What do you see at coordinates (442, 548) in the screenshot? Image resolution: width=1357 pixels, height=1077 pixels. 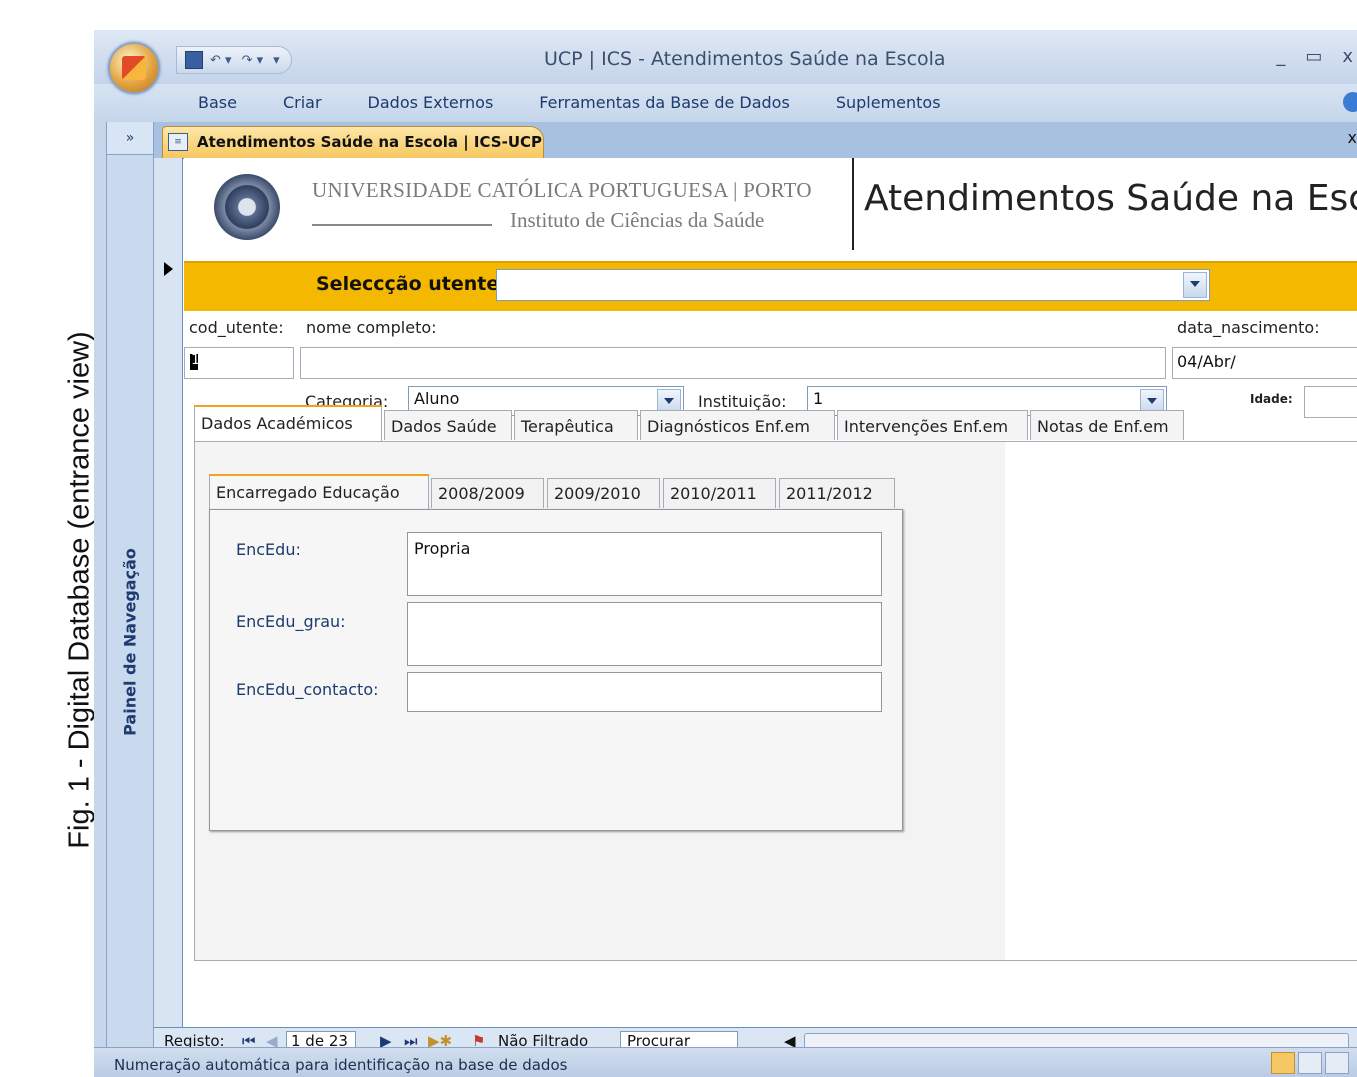 I see `encedu-value: Propria` at bounding box center [442, 548].